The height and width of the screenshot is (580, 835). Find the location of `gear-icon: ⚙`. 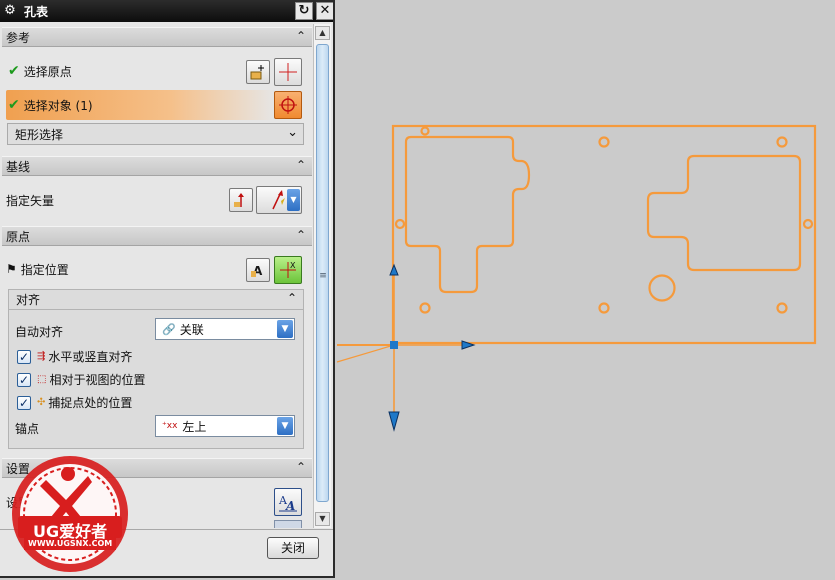

gear-icon: ⚙ is located at coordinates (10, 10).